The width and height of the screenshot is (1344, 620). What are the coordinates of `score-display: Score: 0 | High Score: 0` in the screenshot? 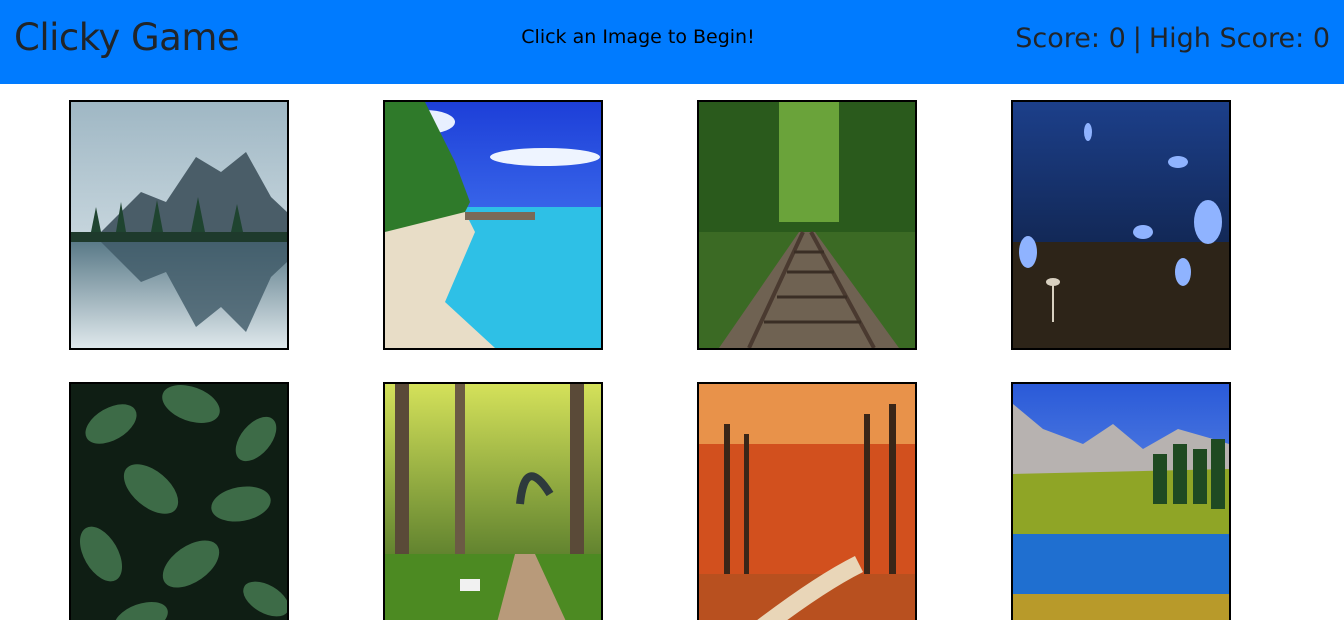 It's located at (1172, 39).